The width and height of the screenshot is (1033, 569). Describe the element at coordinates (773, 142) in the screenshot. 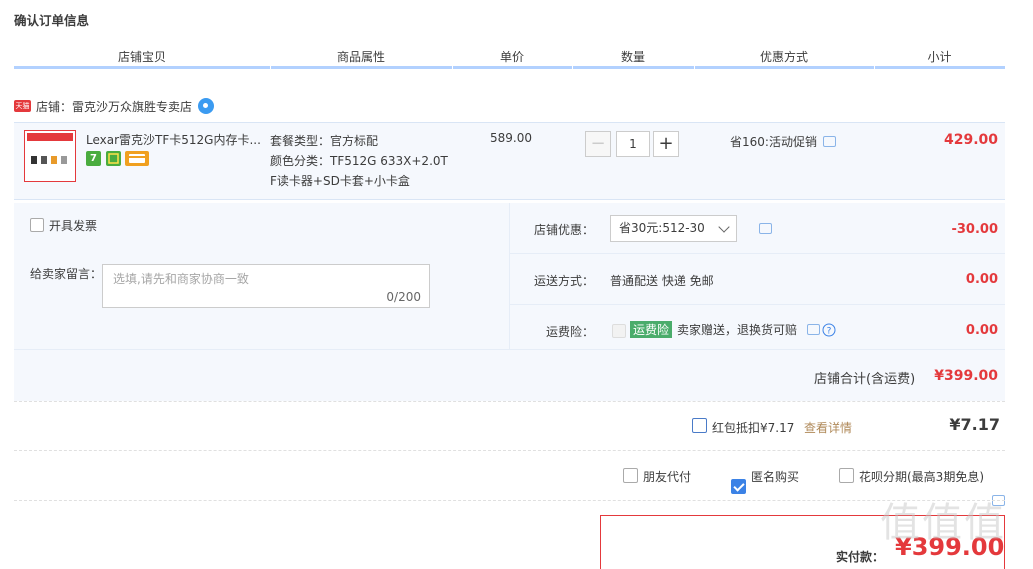

I see `promotion-text: 省160:活动促销` at that location.